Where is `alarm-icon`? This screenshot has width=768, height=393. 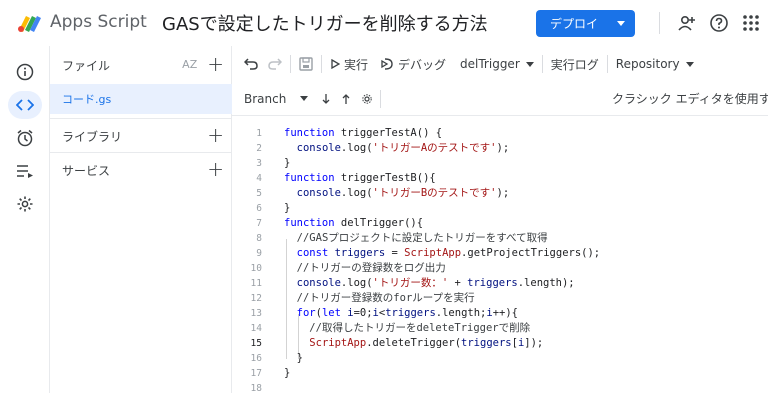
alarm-icon is located at coordinates (25, 138).